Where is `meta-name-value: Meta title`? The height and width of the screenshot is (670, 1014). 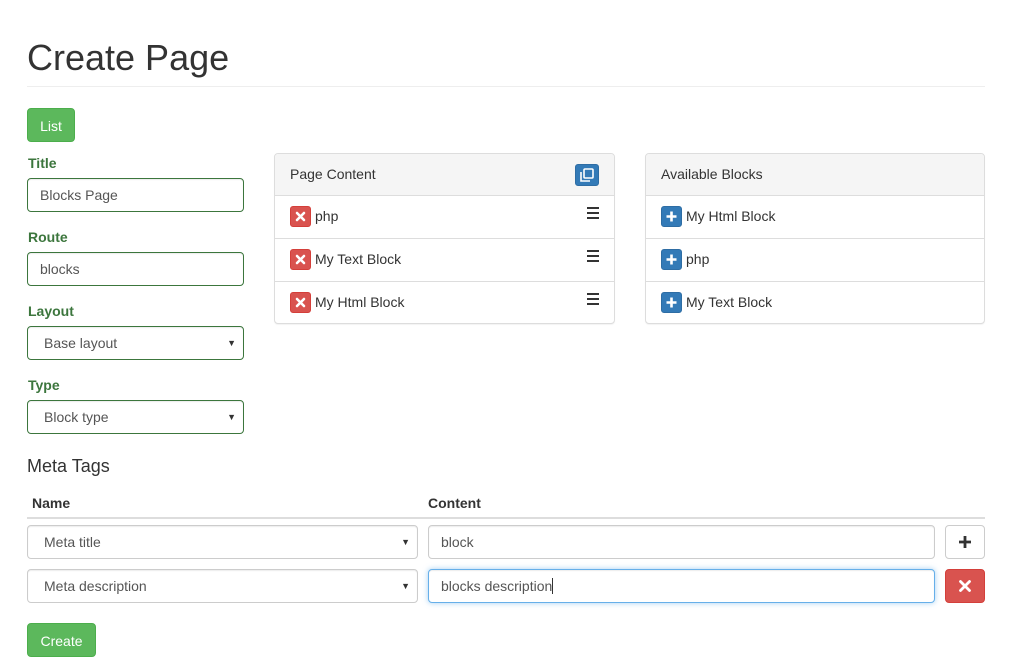
meta-name-value: Meta title is located at coordinates (72, 542).